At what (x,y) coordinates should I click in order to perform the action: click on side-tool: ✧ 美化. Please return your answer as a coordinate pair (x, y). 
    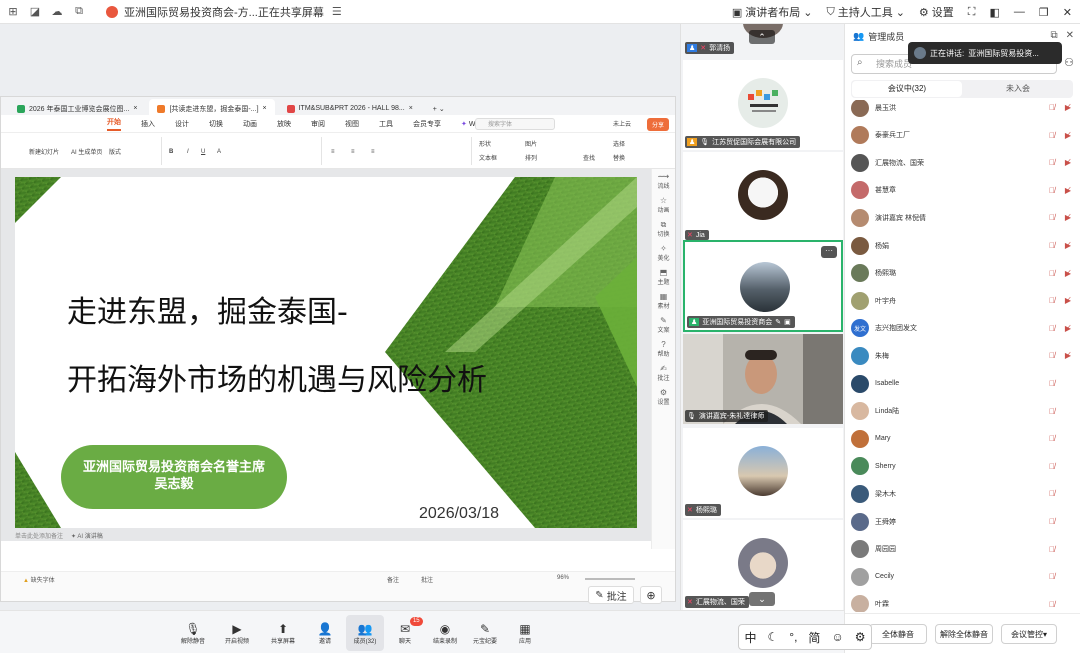
    Looking at the image, I should click on (663, 253).